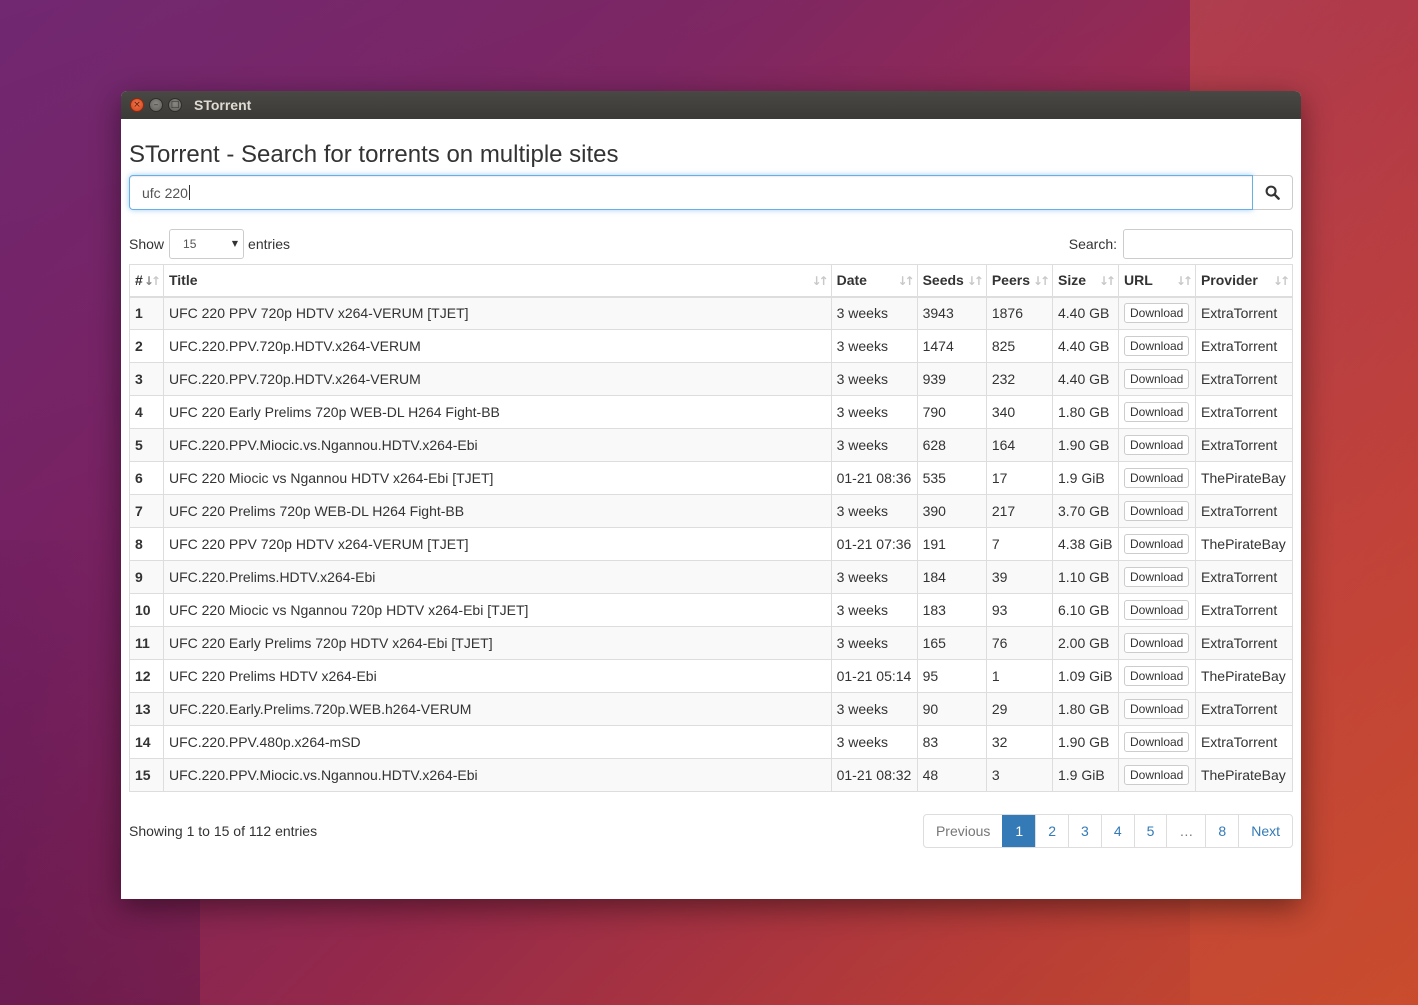 The image size is (1418, 1005). Describe the element at coordinates (1019, 709) in the screenshot. I see `torrent-peers: 29` at that location.